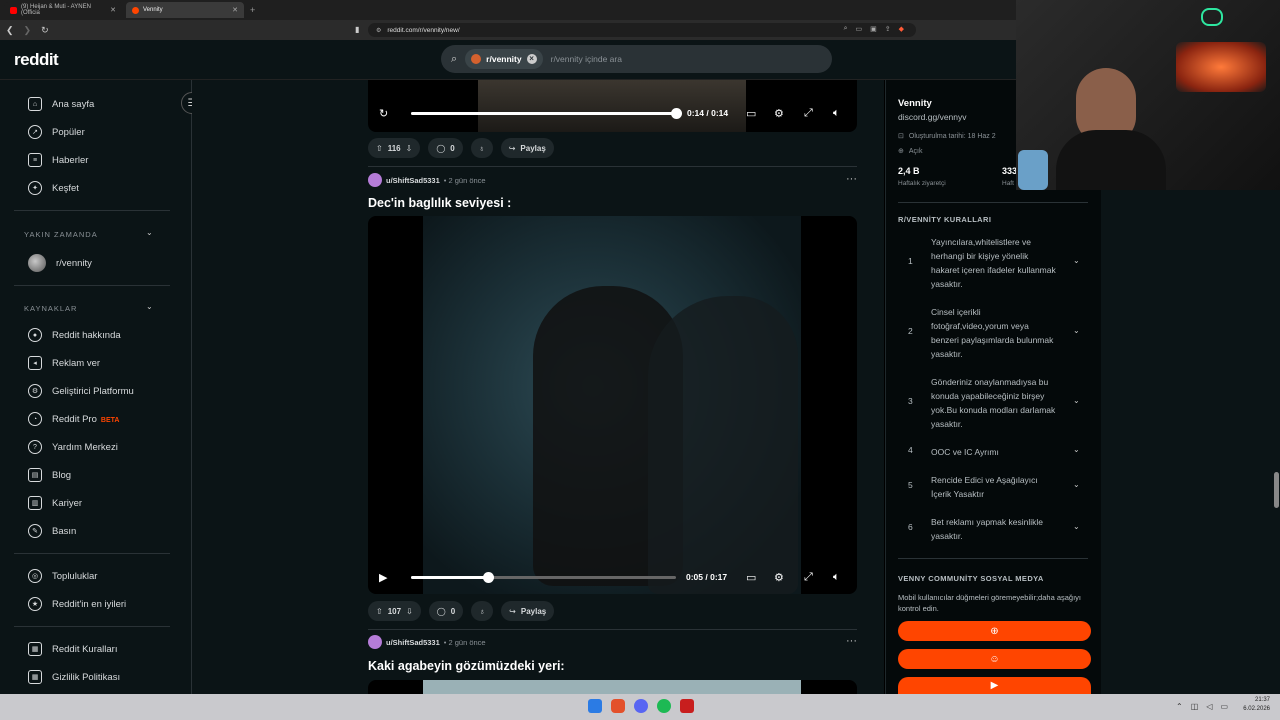 This screenshot has height=720, width=1280. What do you see at coordinates (636, 59) in the screenshot?
I see `search-bar: ⌕ r/vennity × r/vennity içinde ara` at bounding box center [636, 59].